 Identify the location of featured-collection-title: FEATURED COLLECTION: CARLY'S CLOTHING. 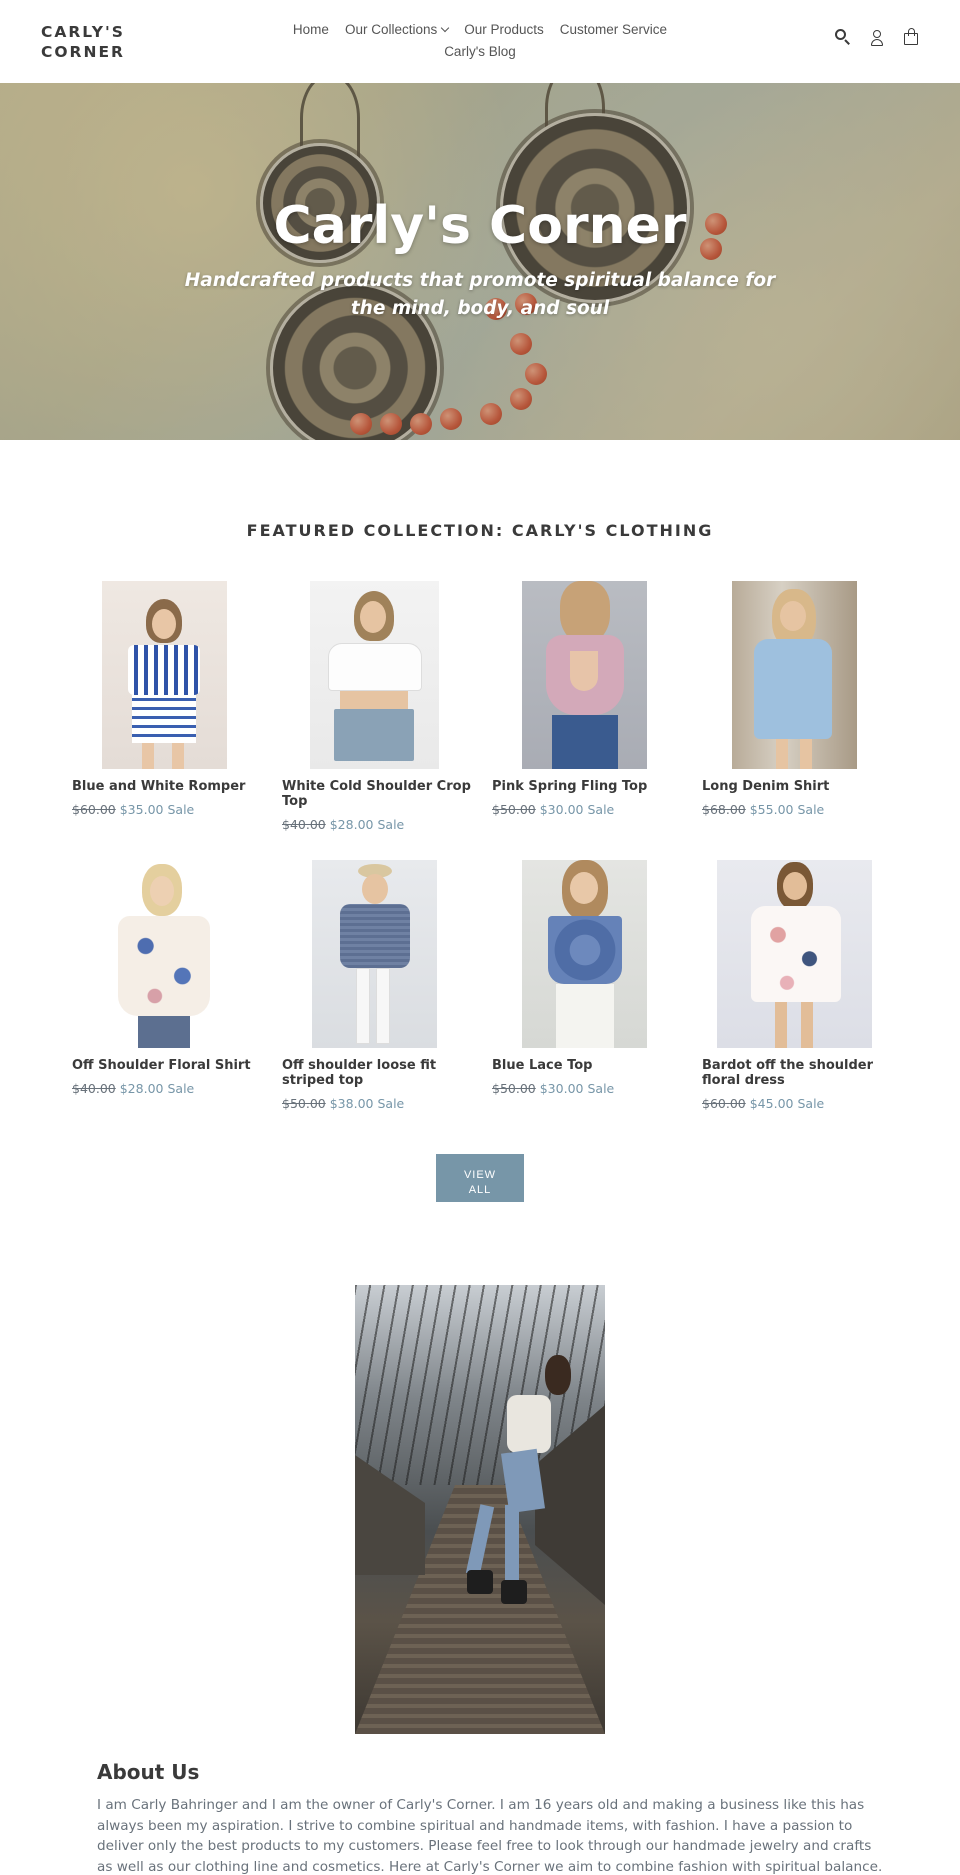
(480, 530).